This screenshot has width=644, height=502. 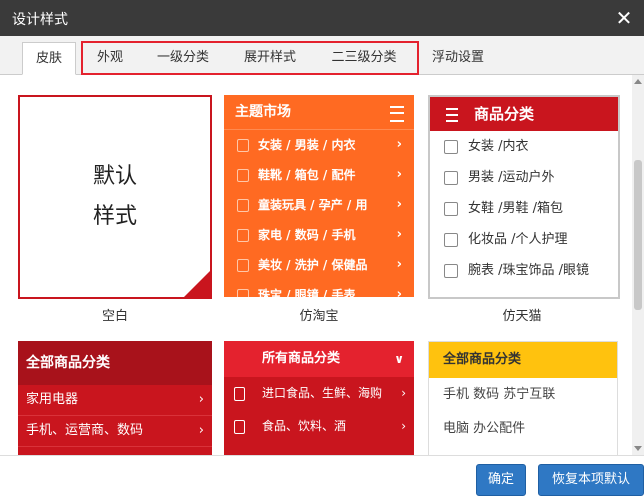 I want to click on tab-float-settings: 浮动设置, so click(x=458, y=57).